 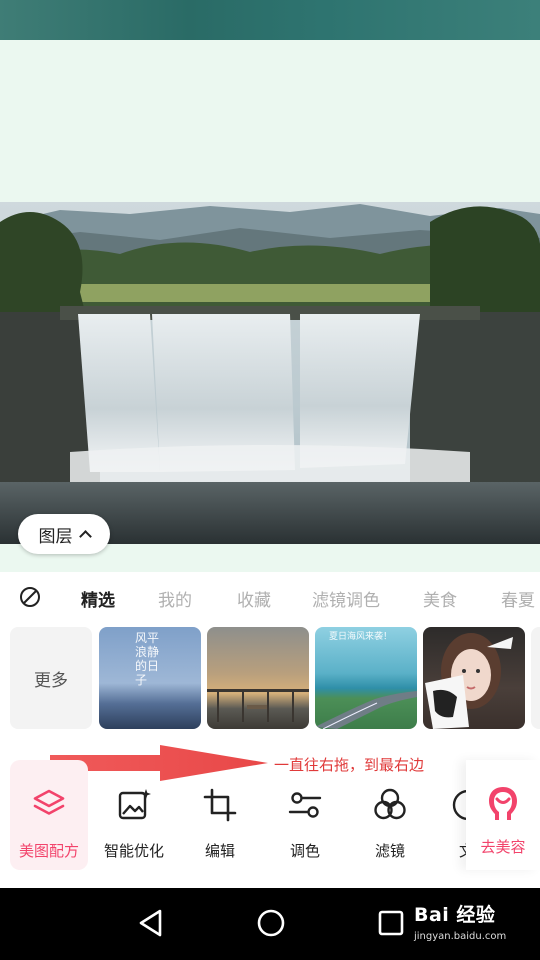 What do you see at coordinates (389, 851) in the screenshot?
I see `tool-label: 滤镜` at bounding box center [389, 851].